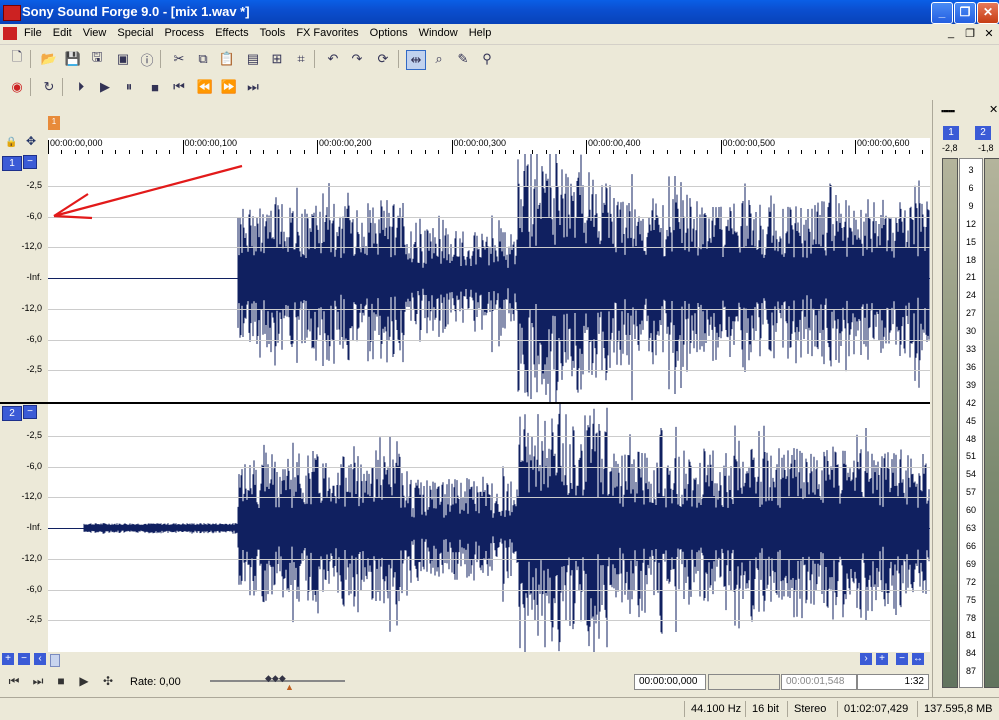 The height and width of the screenshot is (720, 999). Describe the element at coordinates (184, 33) in the screenshot. I see `menu-process: Process` at that location.